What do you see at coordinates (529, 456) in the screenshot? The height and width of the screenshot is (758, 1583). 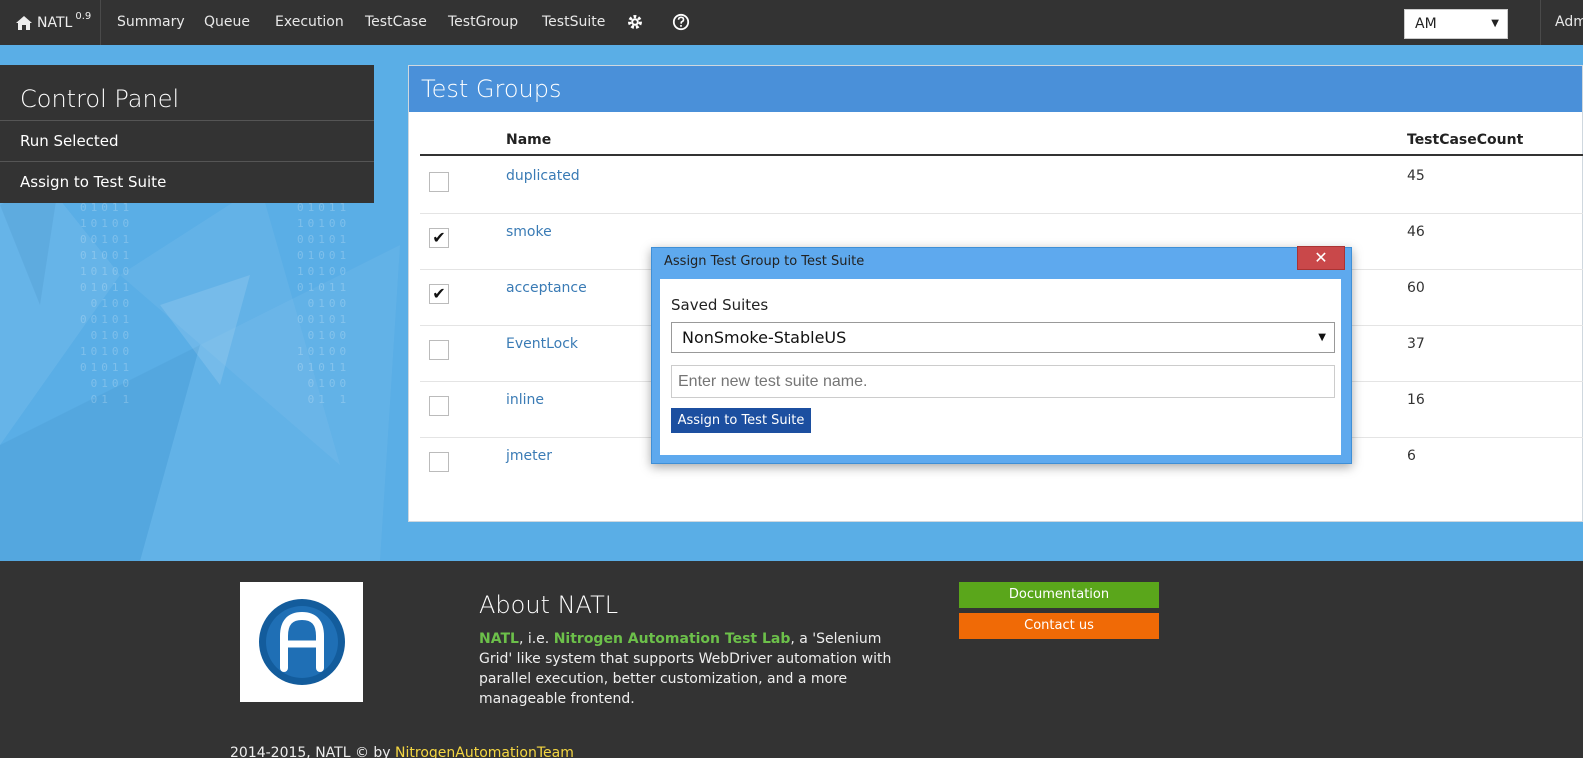 I see `group-name-link: jmeter` at bounding box center [529, 456].